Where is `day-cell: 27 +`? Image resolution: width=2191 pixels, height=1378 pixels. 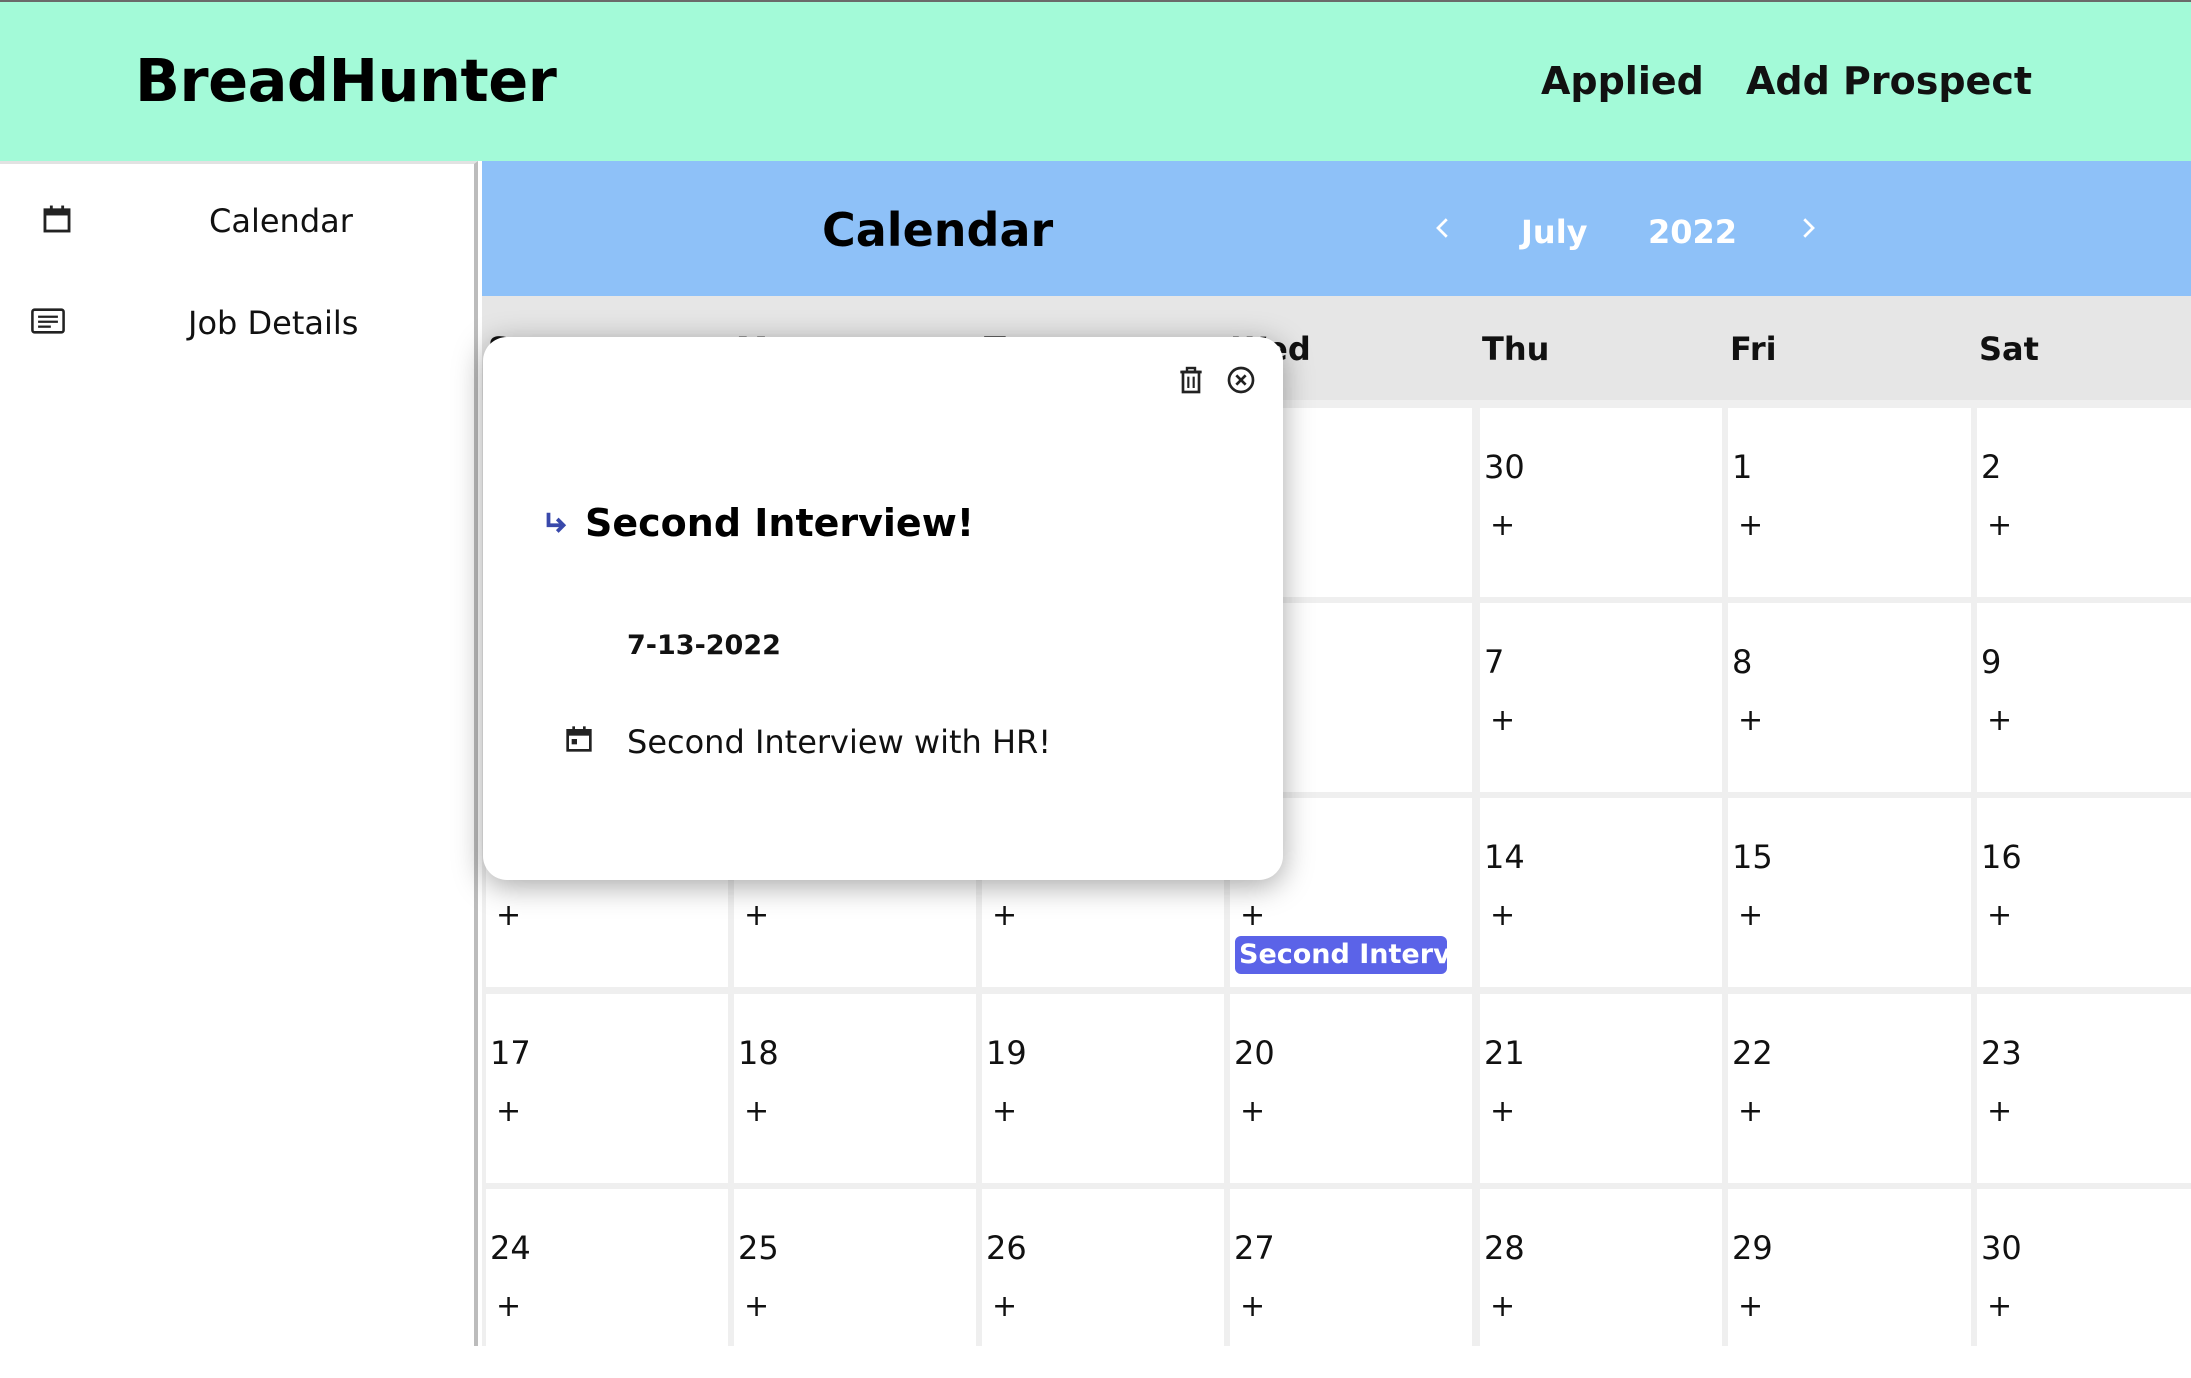 day-cell: 27 + is located at coordinates (1351, 1283).